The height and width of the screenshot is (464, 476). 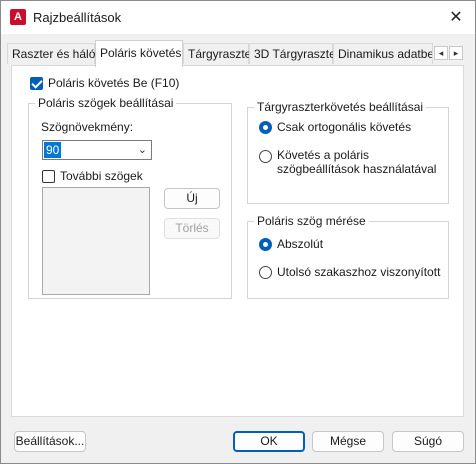 I want to click on tab-polar-tracking: Poláris követés, so click(x=139, y=53).